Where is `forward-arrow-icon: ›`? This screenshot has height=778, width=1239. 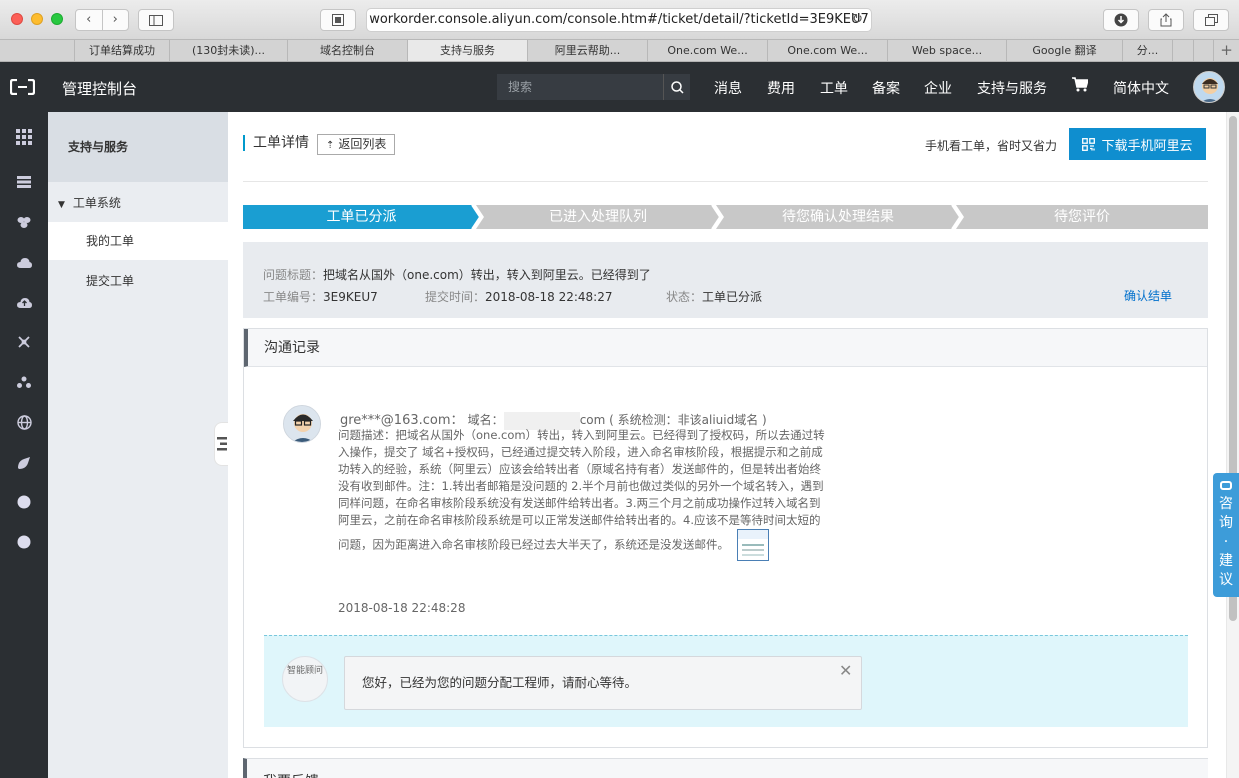
forward-arrow-icon: › is located at coordinates (115, 20).